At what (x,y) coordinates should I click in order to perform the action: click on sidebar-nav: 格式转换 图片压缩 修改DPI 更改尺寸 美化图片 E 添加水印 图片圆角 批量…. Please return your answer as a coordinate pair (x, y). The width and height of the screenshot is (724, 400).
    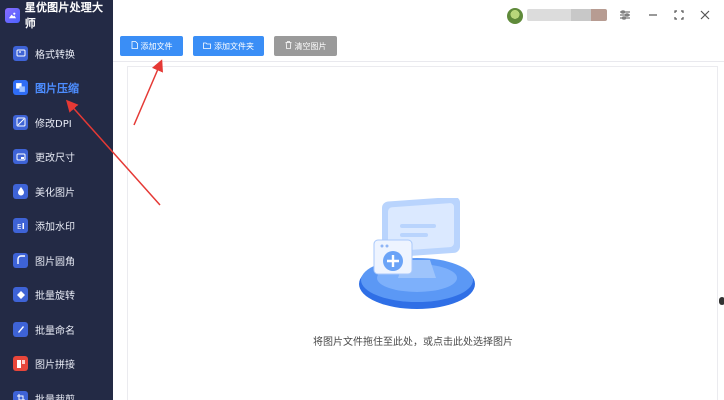
    Looking at the image, I should click on (56, 218).